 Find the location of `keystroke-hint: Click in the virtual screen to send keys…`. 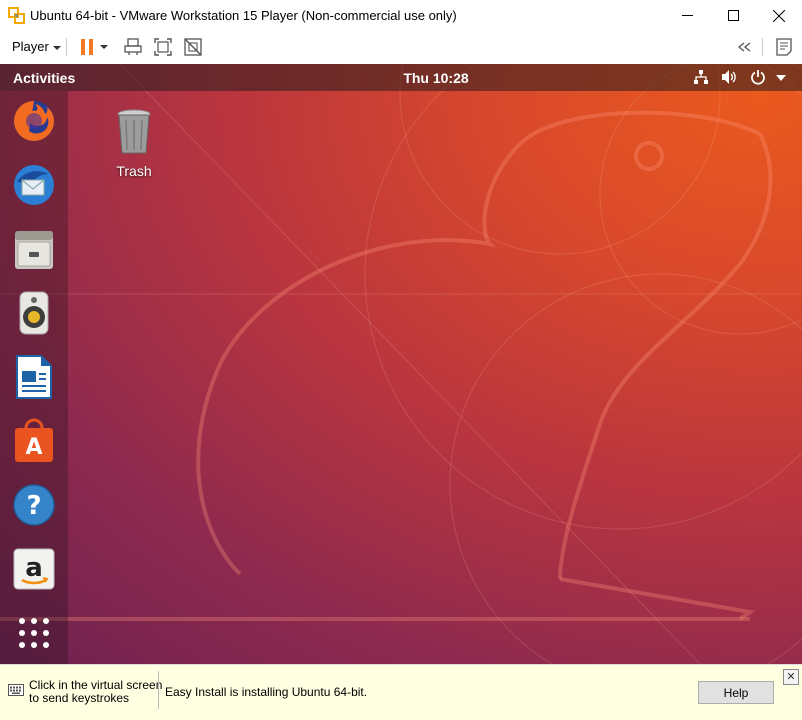

keystroke-hint: Click in the virtual screen to send keys… is located at coordinates (95, 692).